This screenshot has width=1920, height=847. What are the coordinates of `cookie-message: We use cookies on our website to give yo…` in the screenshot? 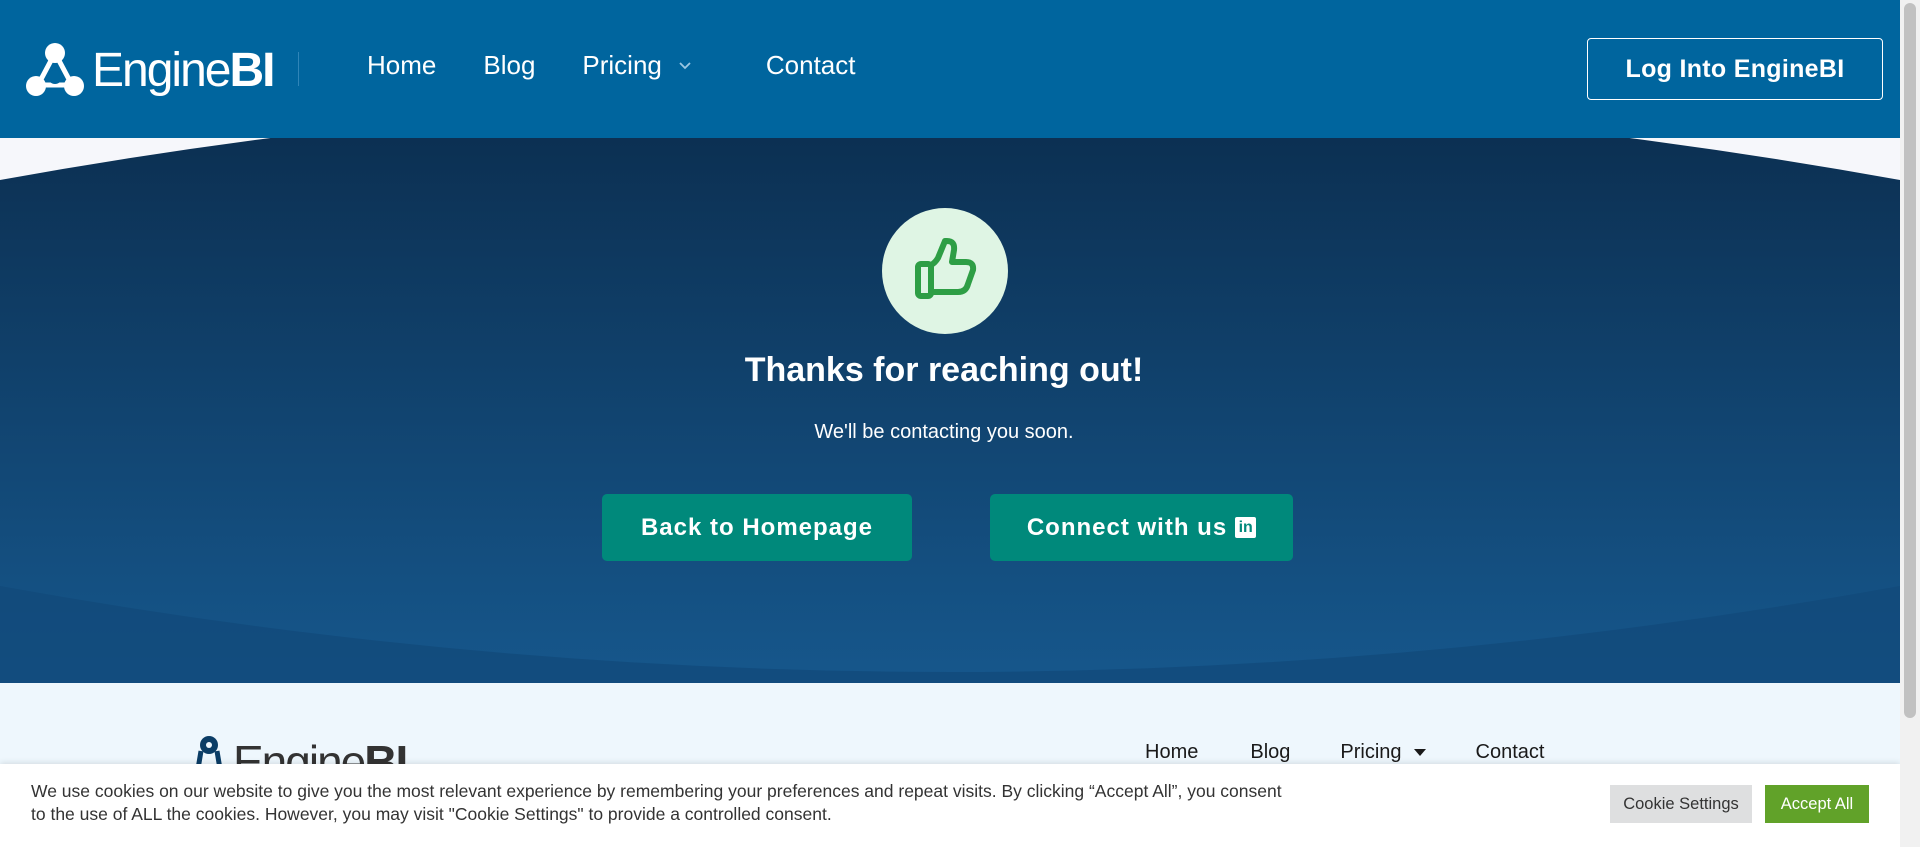 It's located at (656, 802).